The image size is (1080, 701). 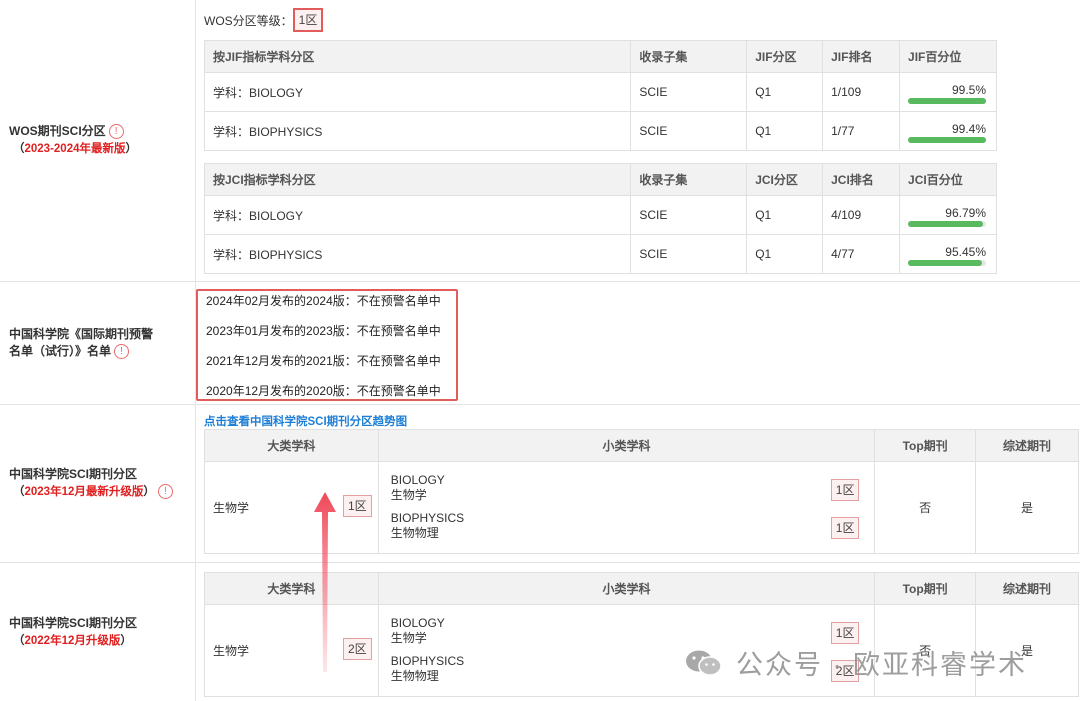 What do you see at coordinates (308, 20) in the screenshot?
I see `wos-grade-badge: 1区` at bounding box center [308, 20].